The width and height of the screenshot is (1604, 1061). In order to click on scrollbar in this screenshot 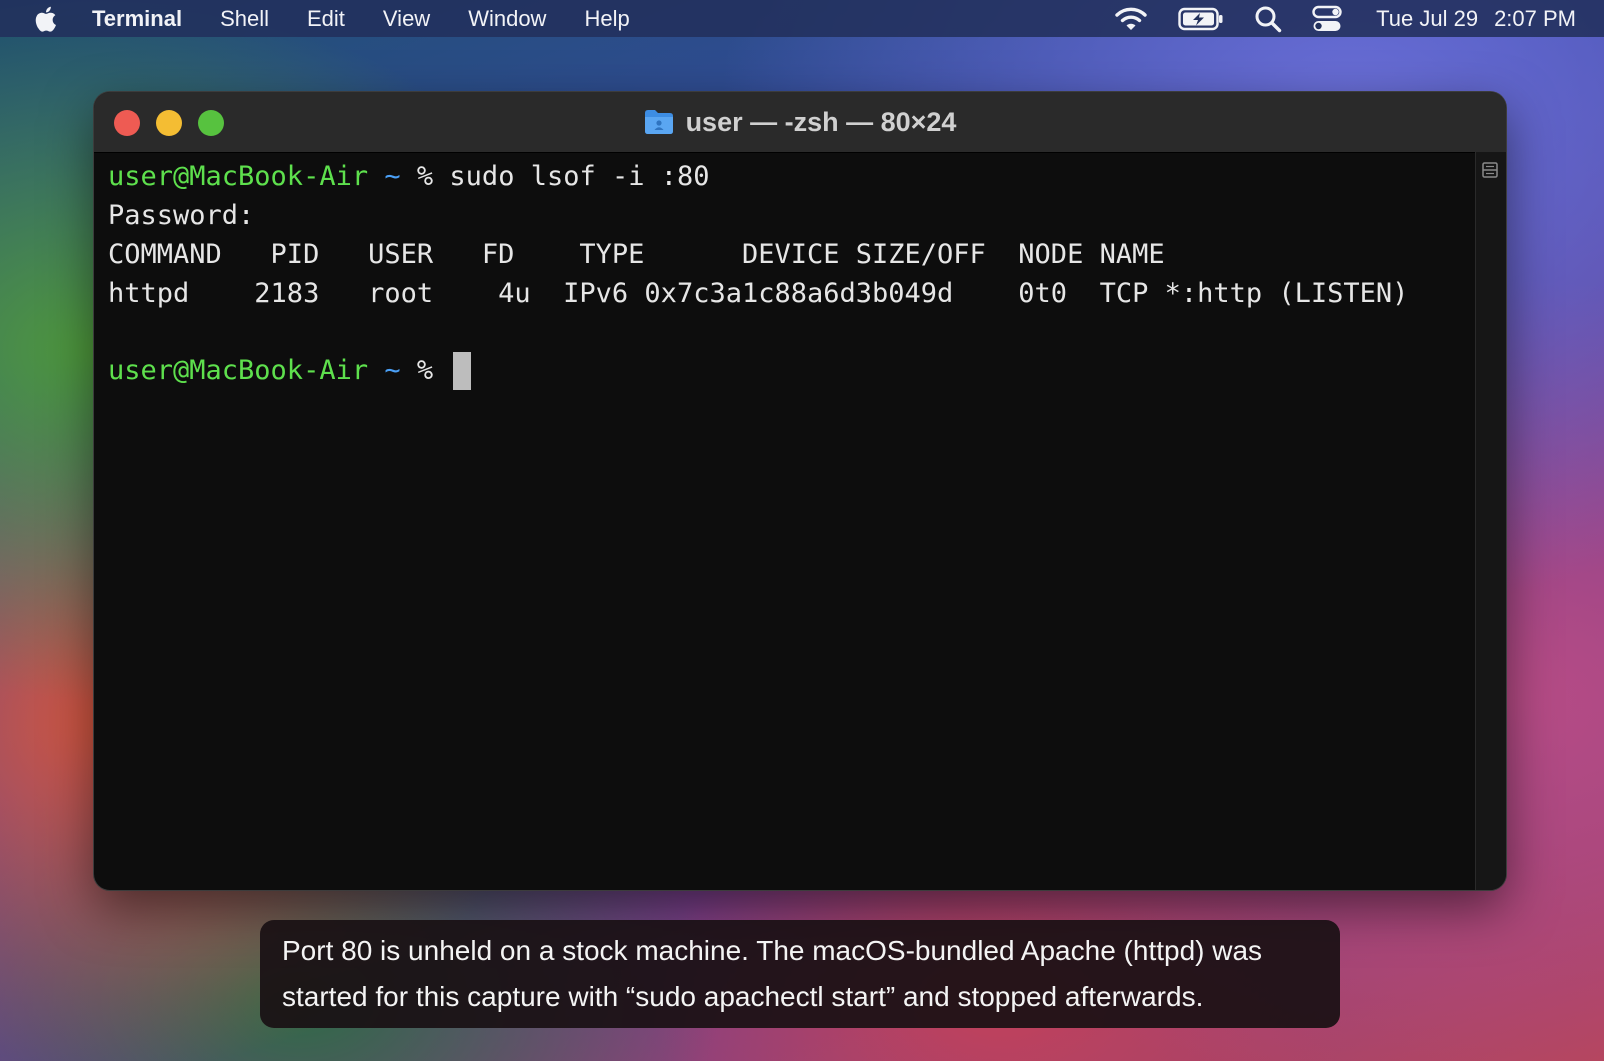, I will do `click(1490, 521)`.